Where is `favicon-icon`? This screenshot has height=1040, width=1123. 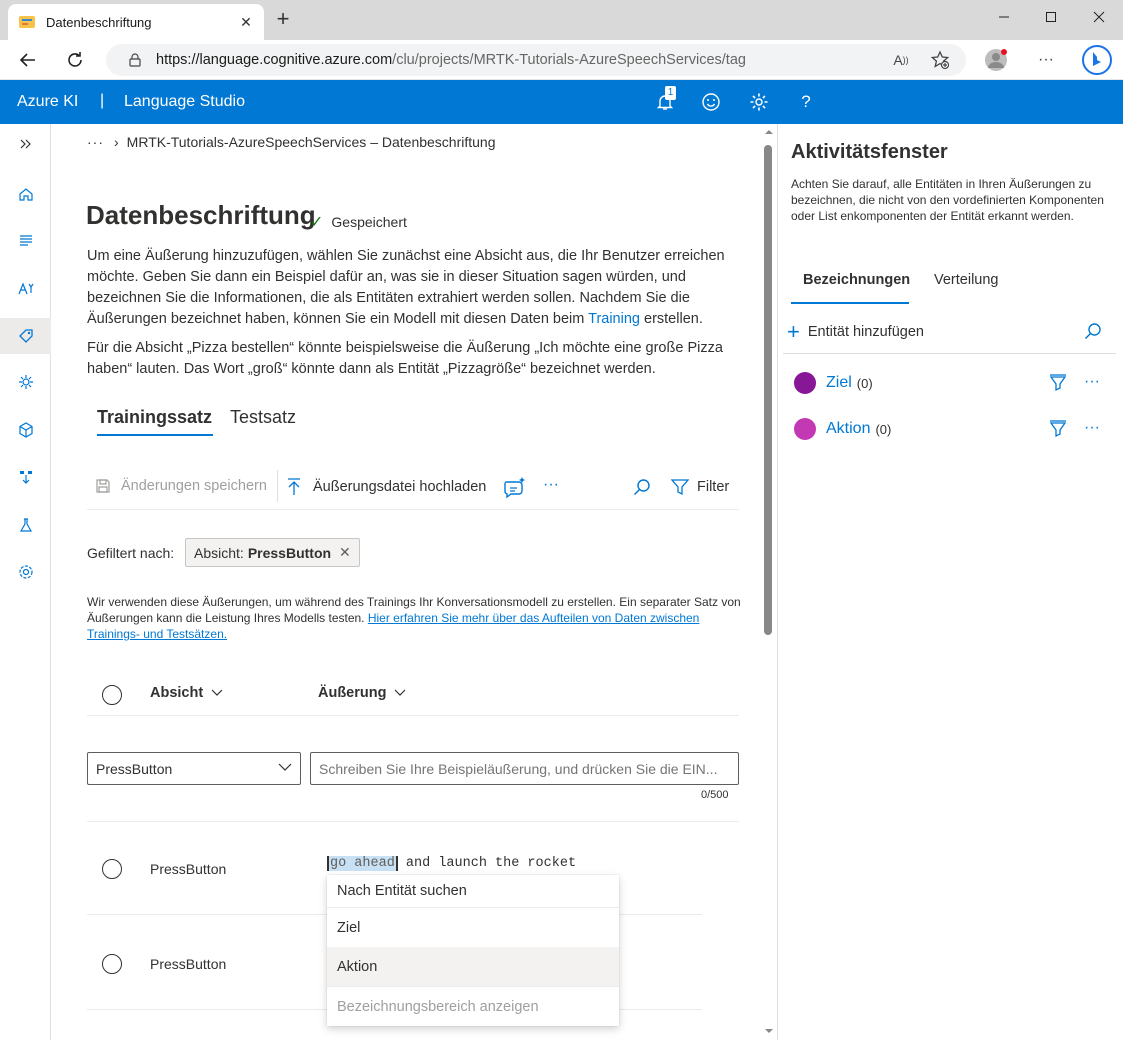
favicon-icon is located at coordinates (27, 22).